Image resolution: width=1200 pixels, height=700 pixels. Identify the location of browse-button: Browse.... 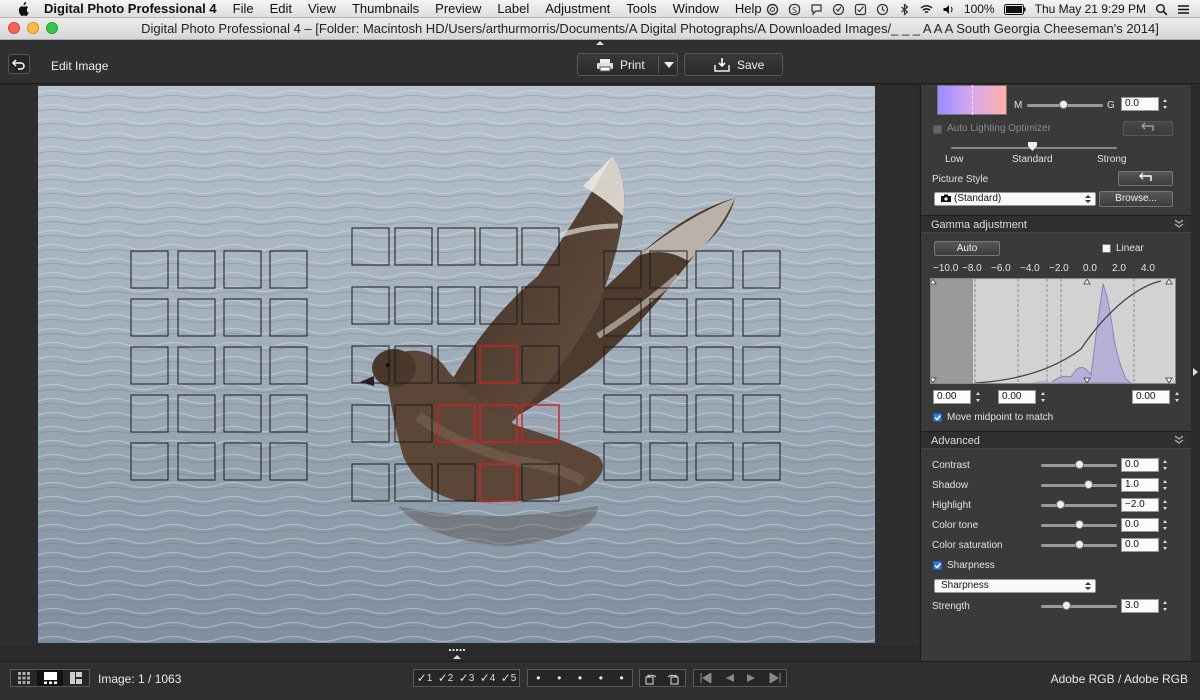
(1136, 199).